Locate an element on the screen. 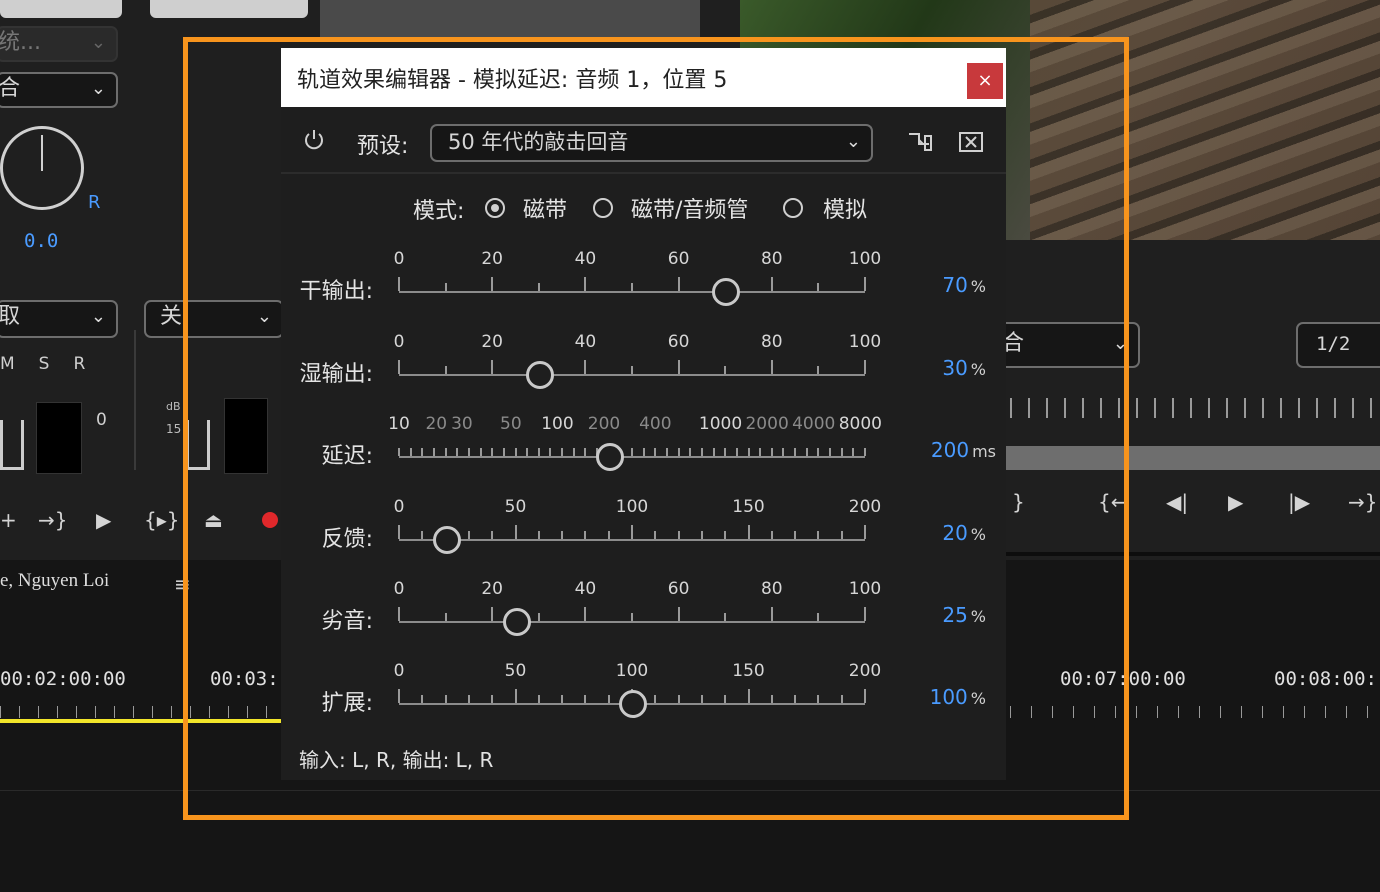 The width and height of the screenshot is (1380, 892). left-top-button is located at coordinates (61, 9).